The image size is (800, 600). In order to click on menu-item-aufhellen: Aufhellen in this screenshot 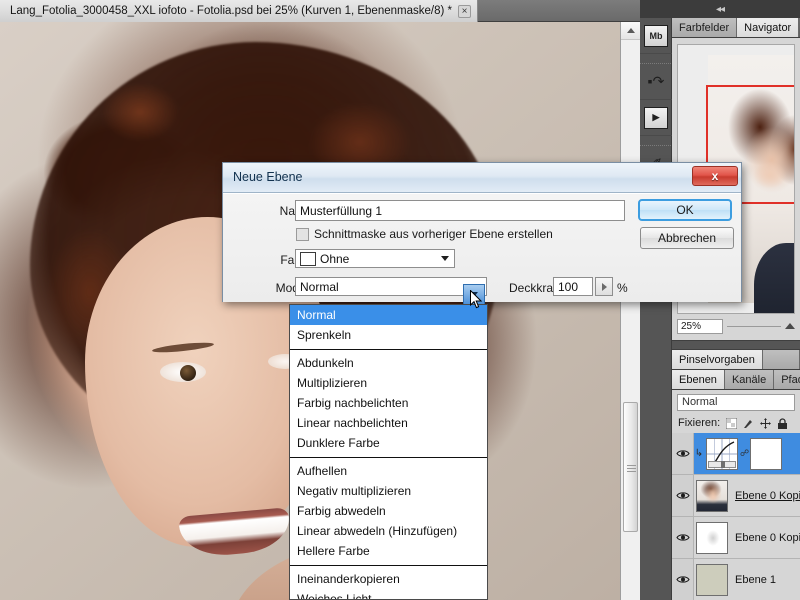, I will do `click(388, 471)`.